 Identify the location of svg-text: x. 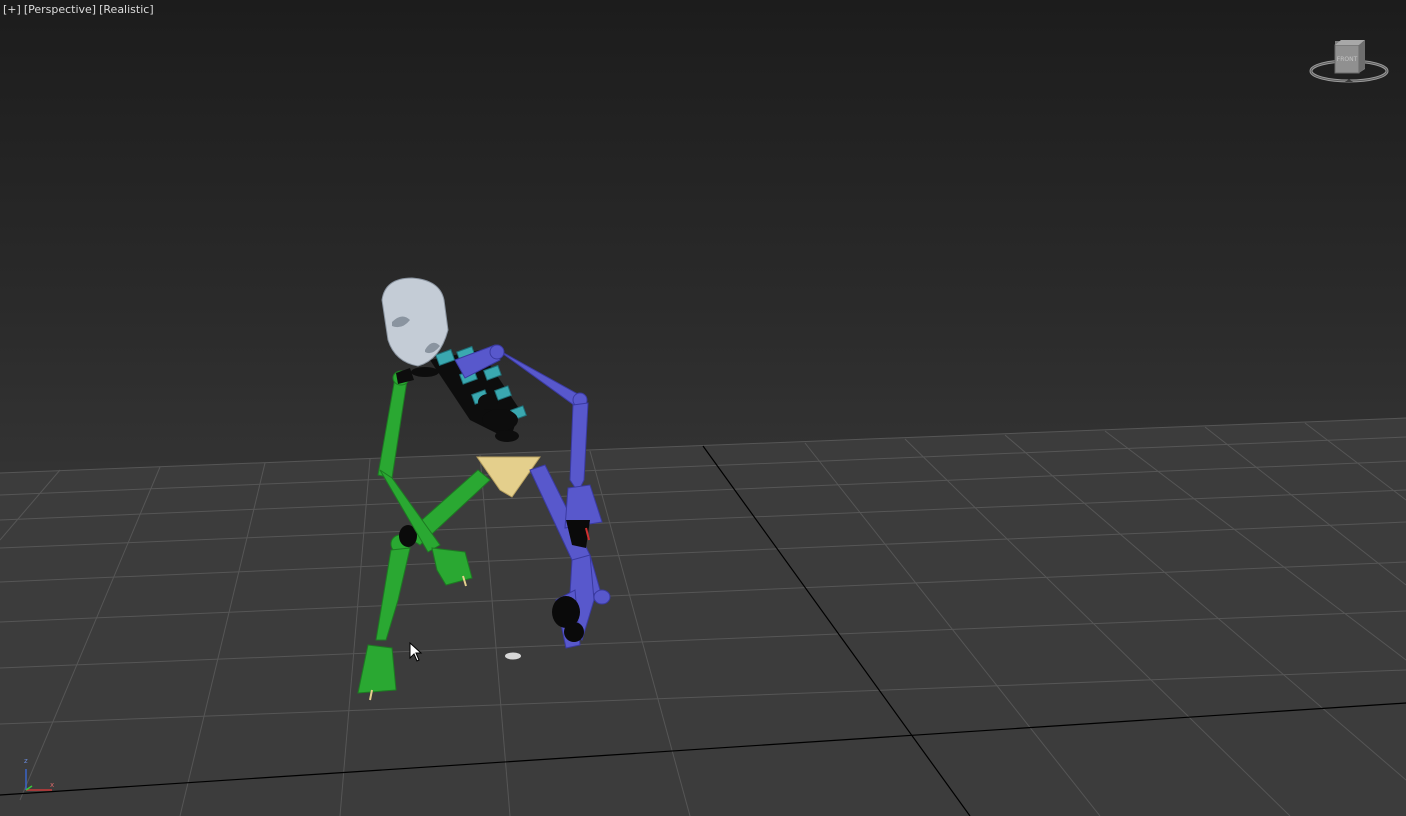
(52, 785).